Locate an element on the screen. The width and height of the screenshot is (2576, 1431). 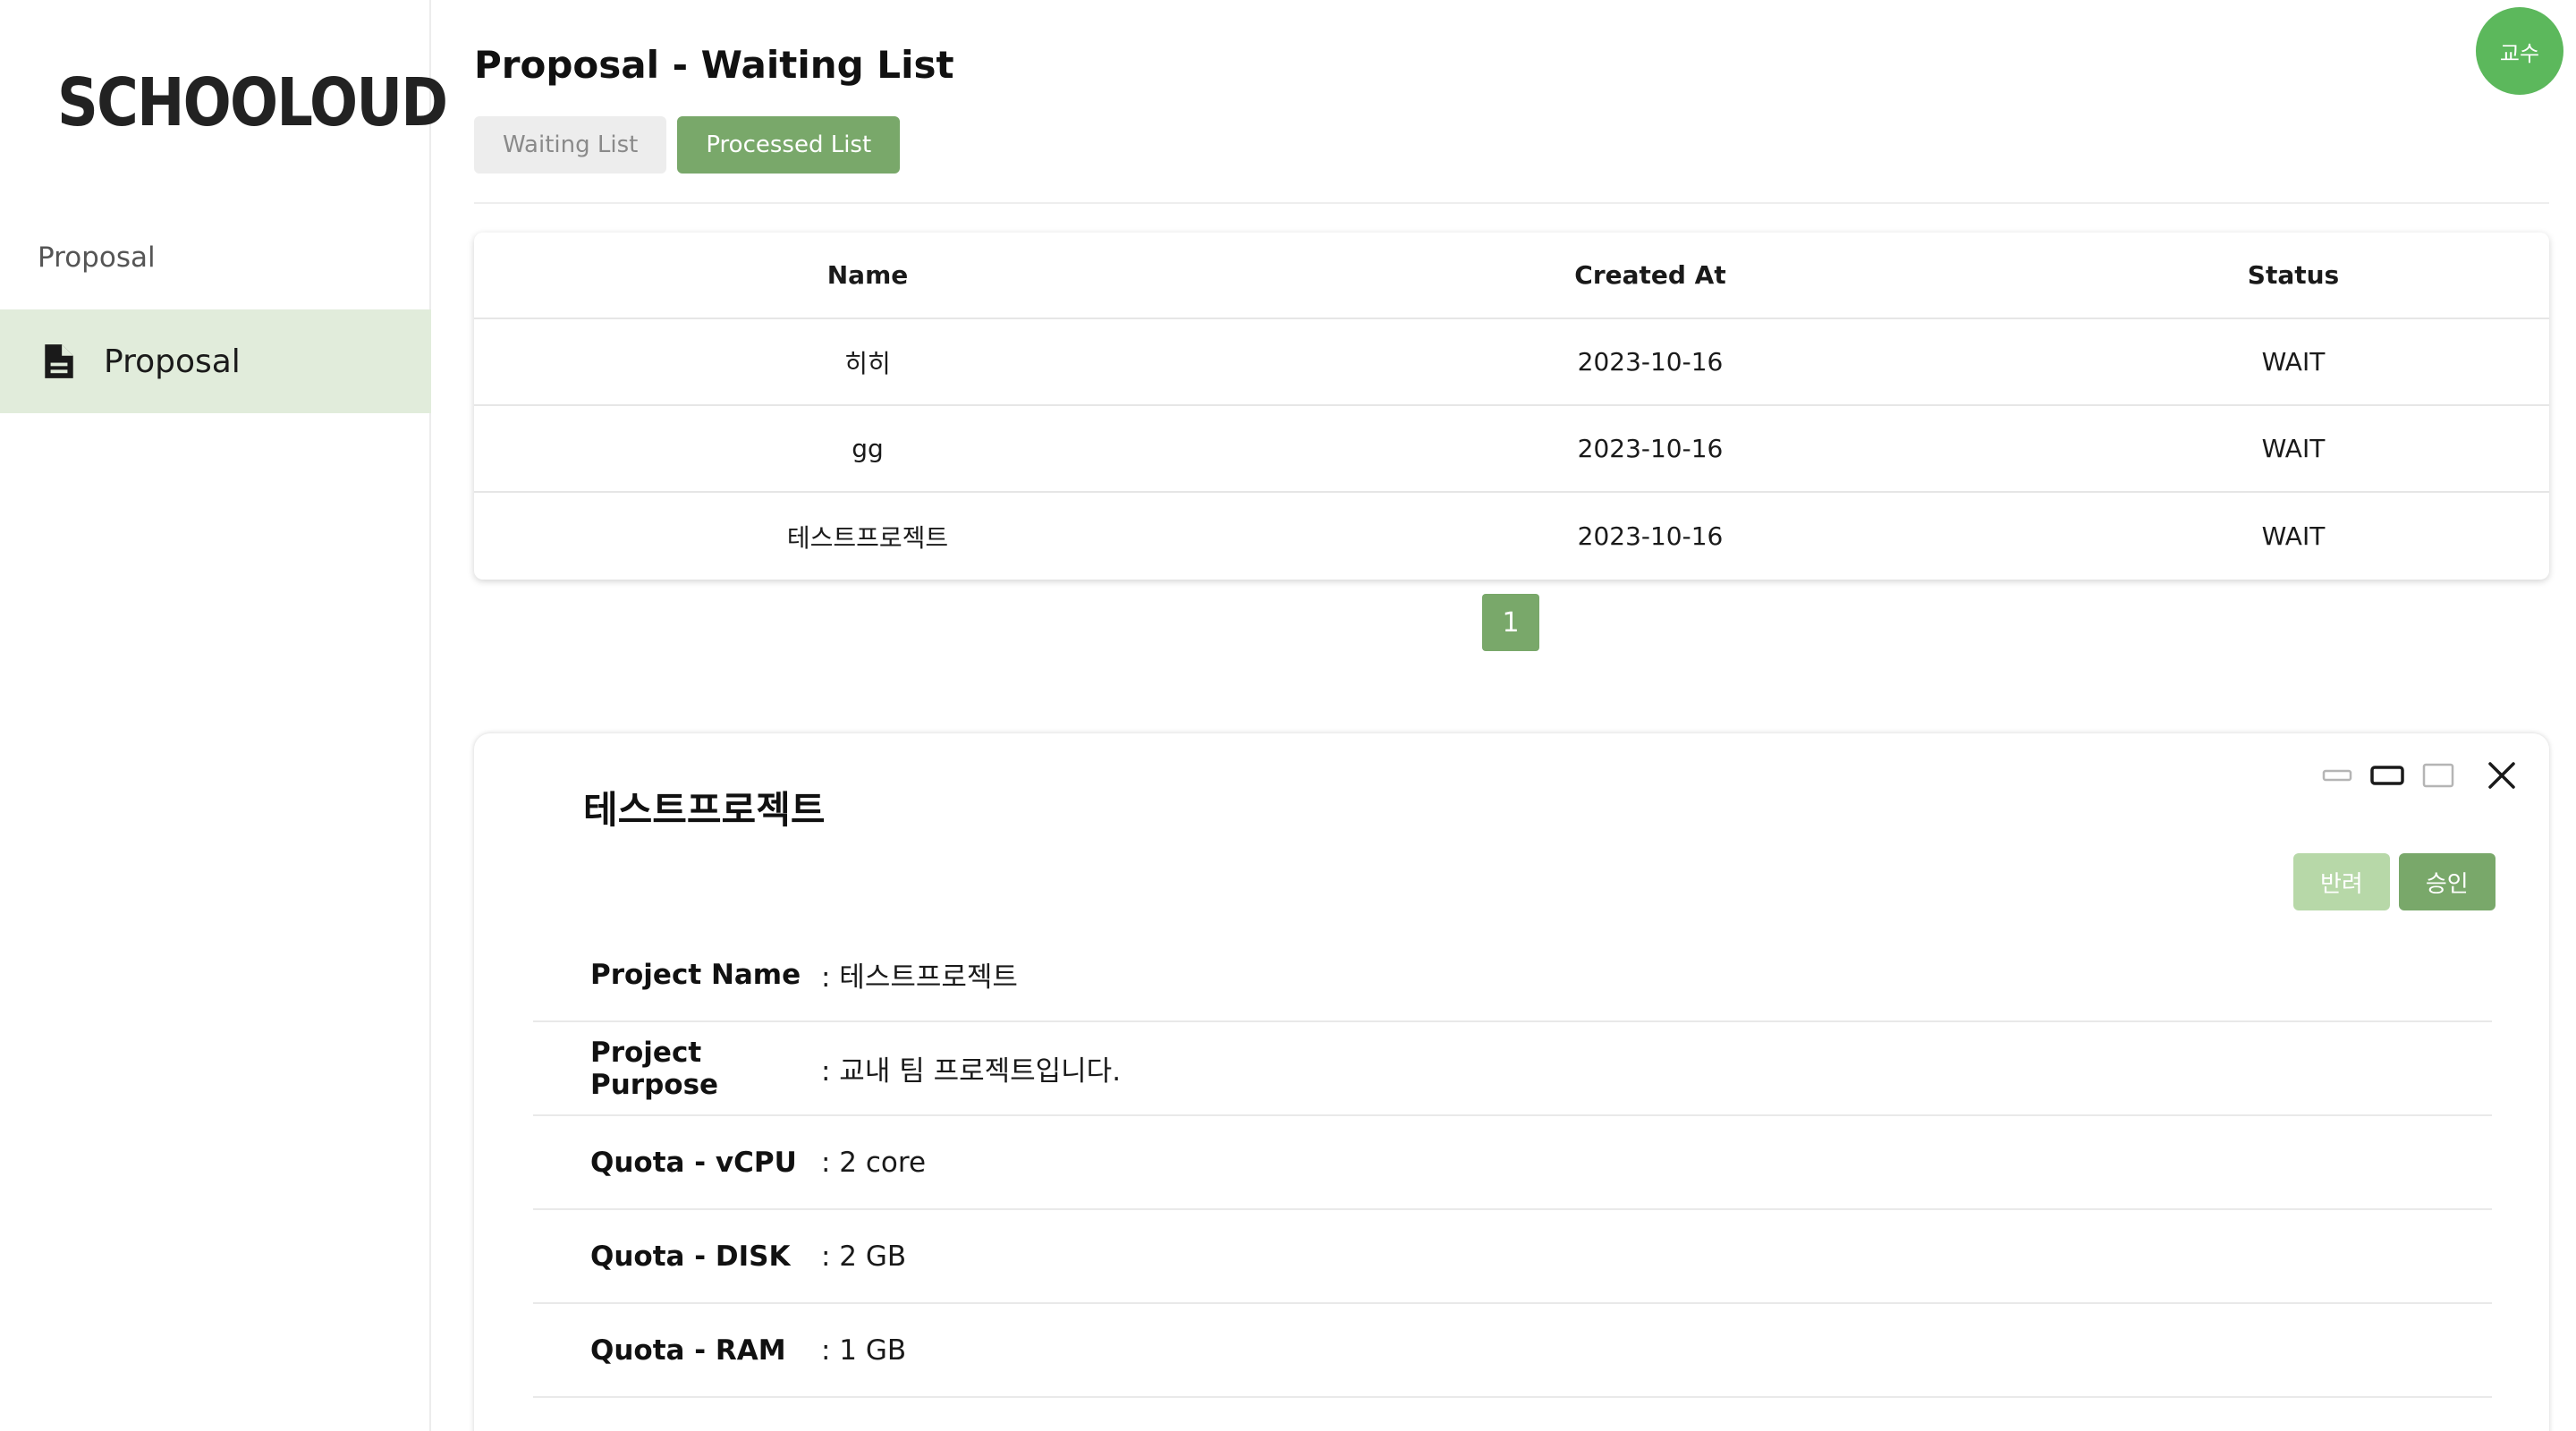
page-title: Proposal - Waiting List is located at coordinates (714, 65).